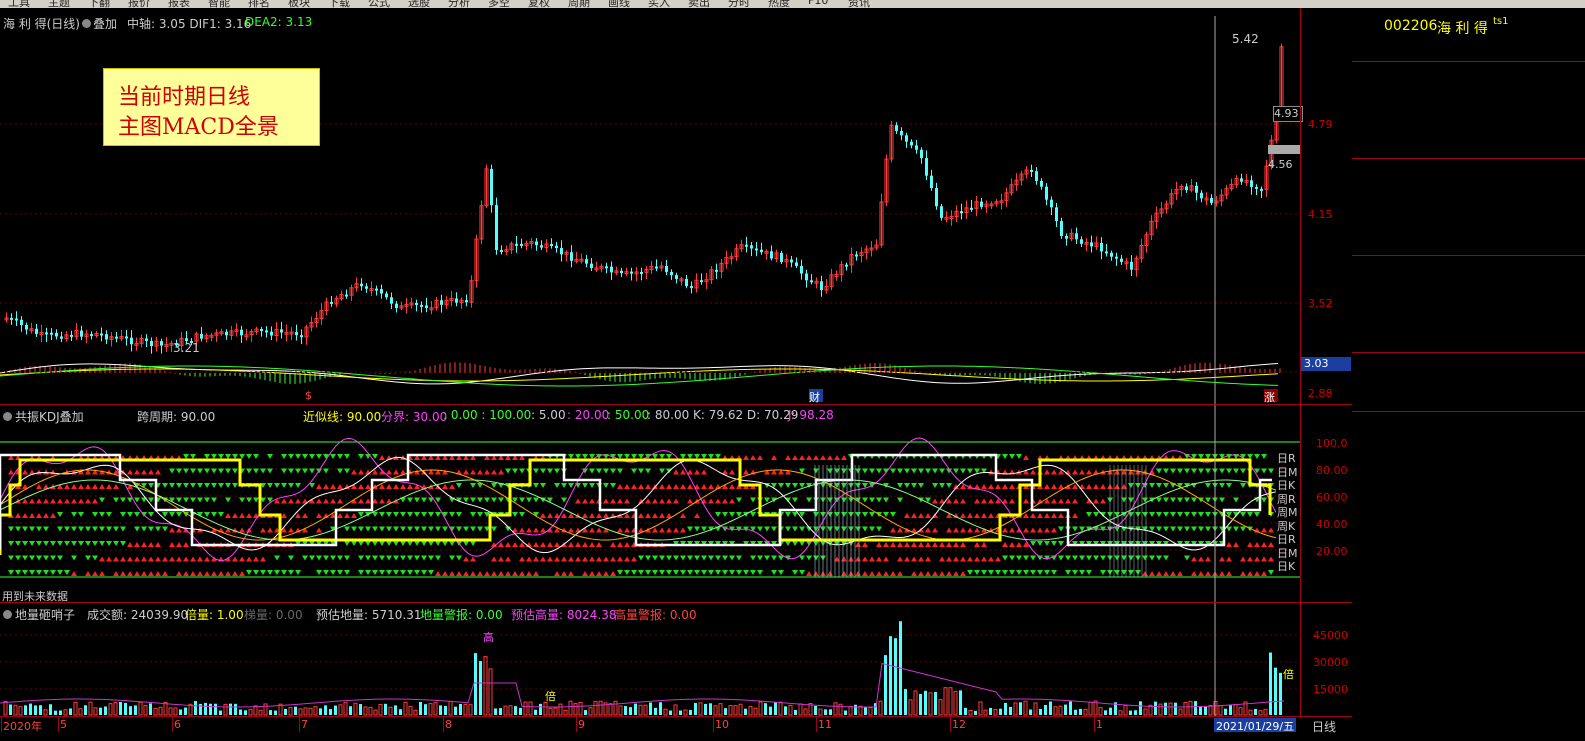  I want to click on menu-item: 报价, so click(139, 4).